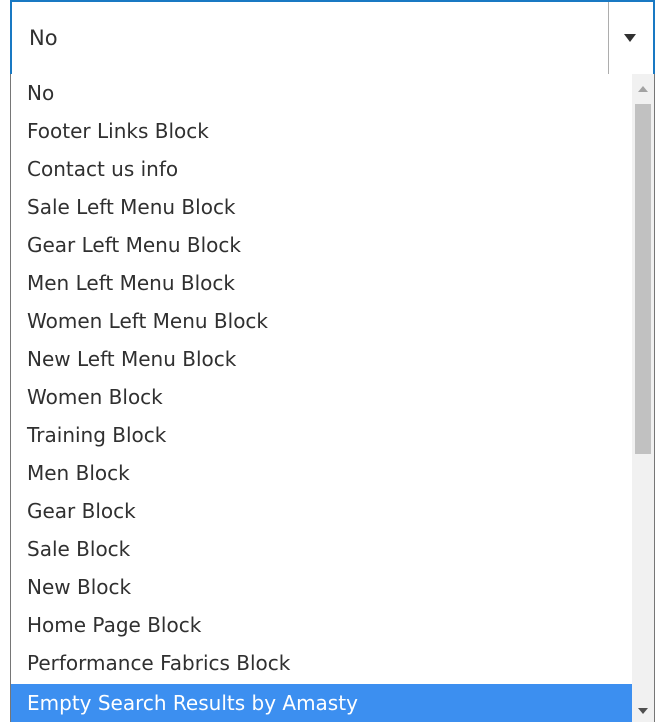  Describe the element at coordinates (643, 711) in the screenshot. I see `scroll-down-arrow-icon` at that location.